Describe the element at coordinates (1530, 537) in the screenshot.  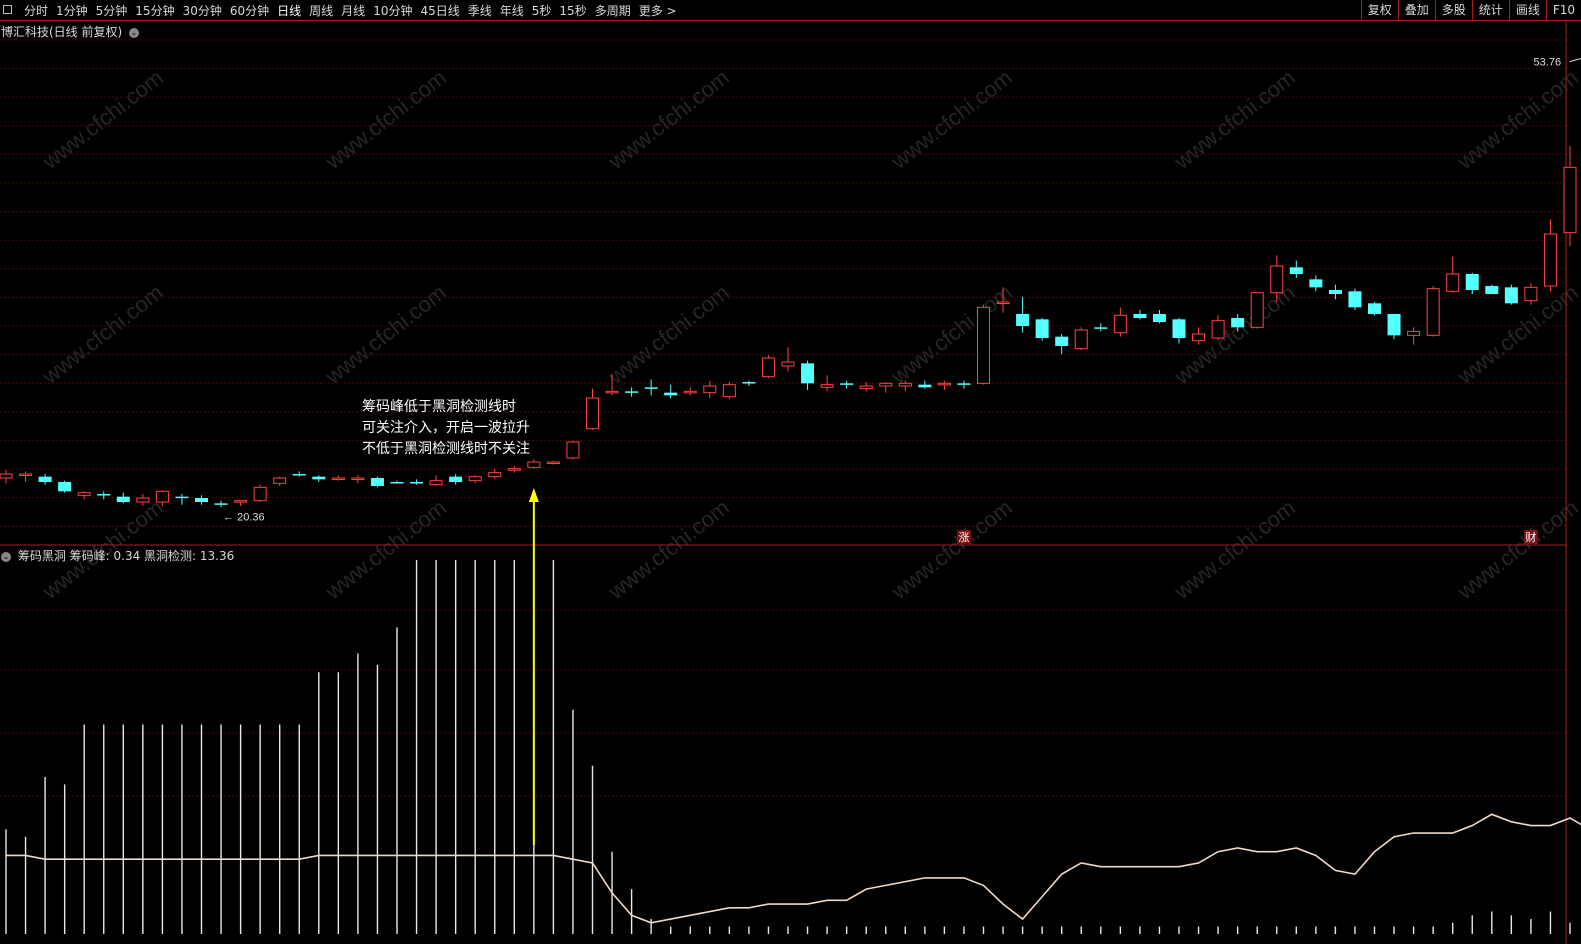
I see `cai-marker: 财` at that location.